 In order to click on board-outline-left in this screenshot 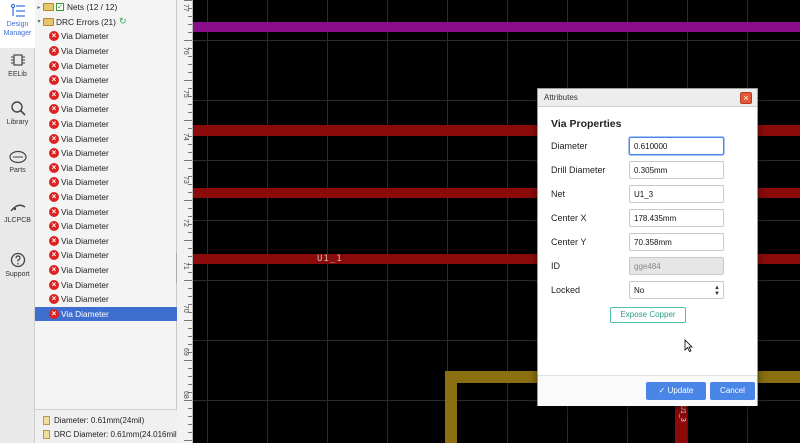, I will do `click(451, 407)`.